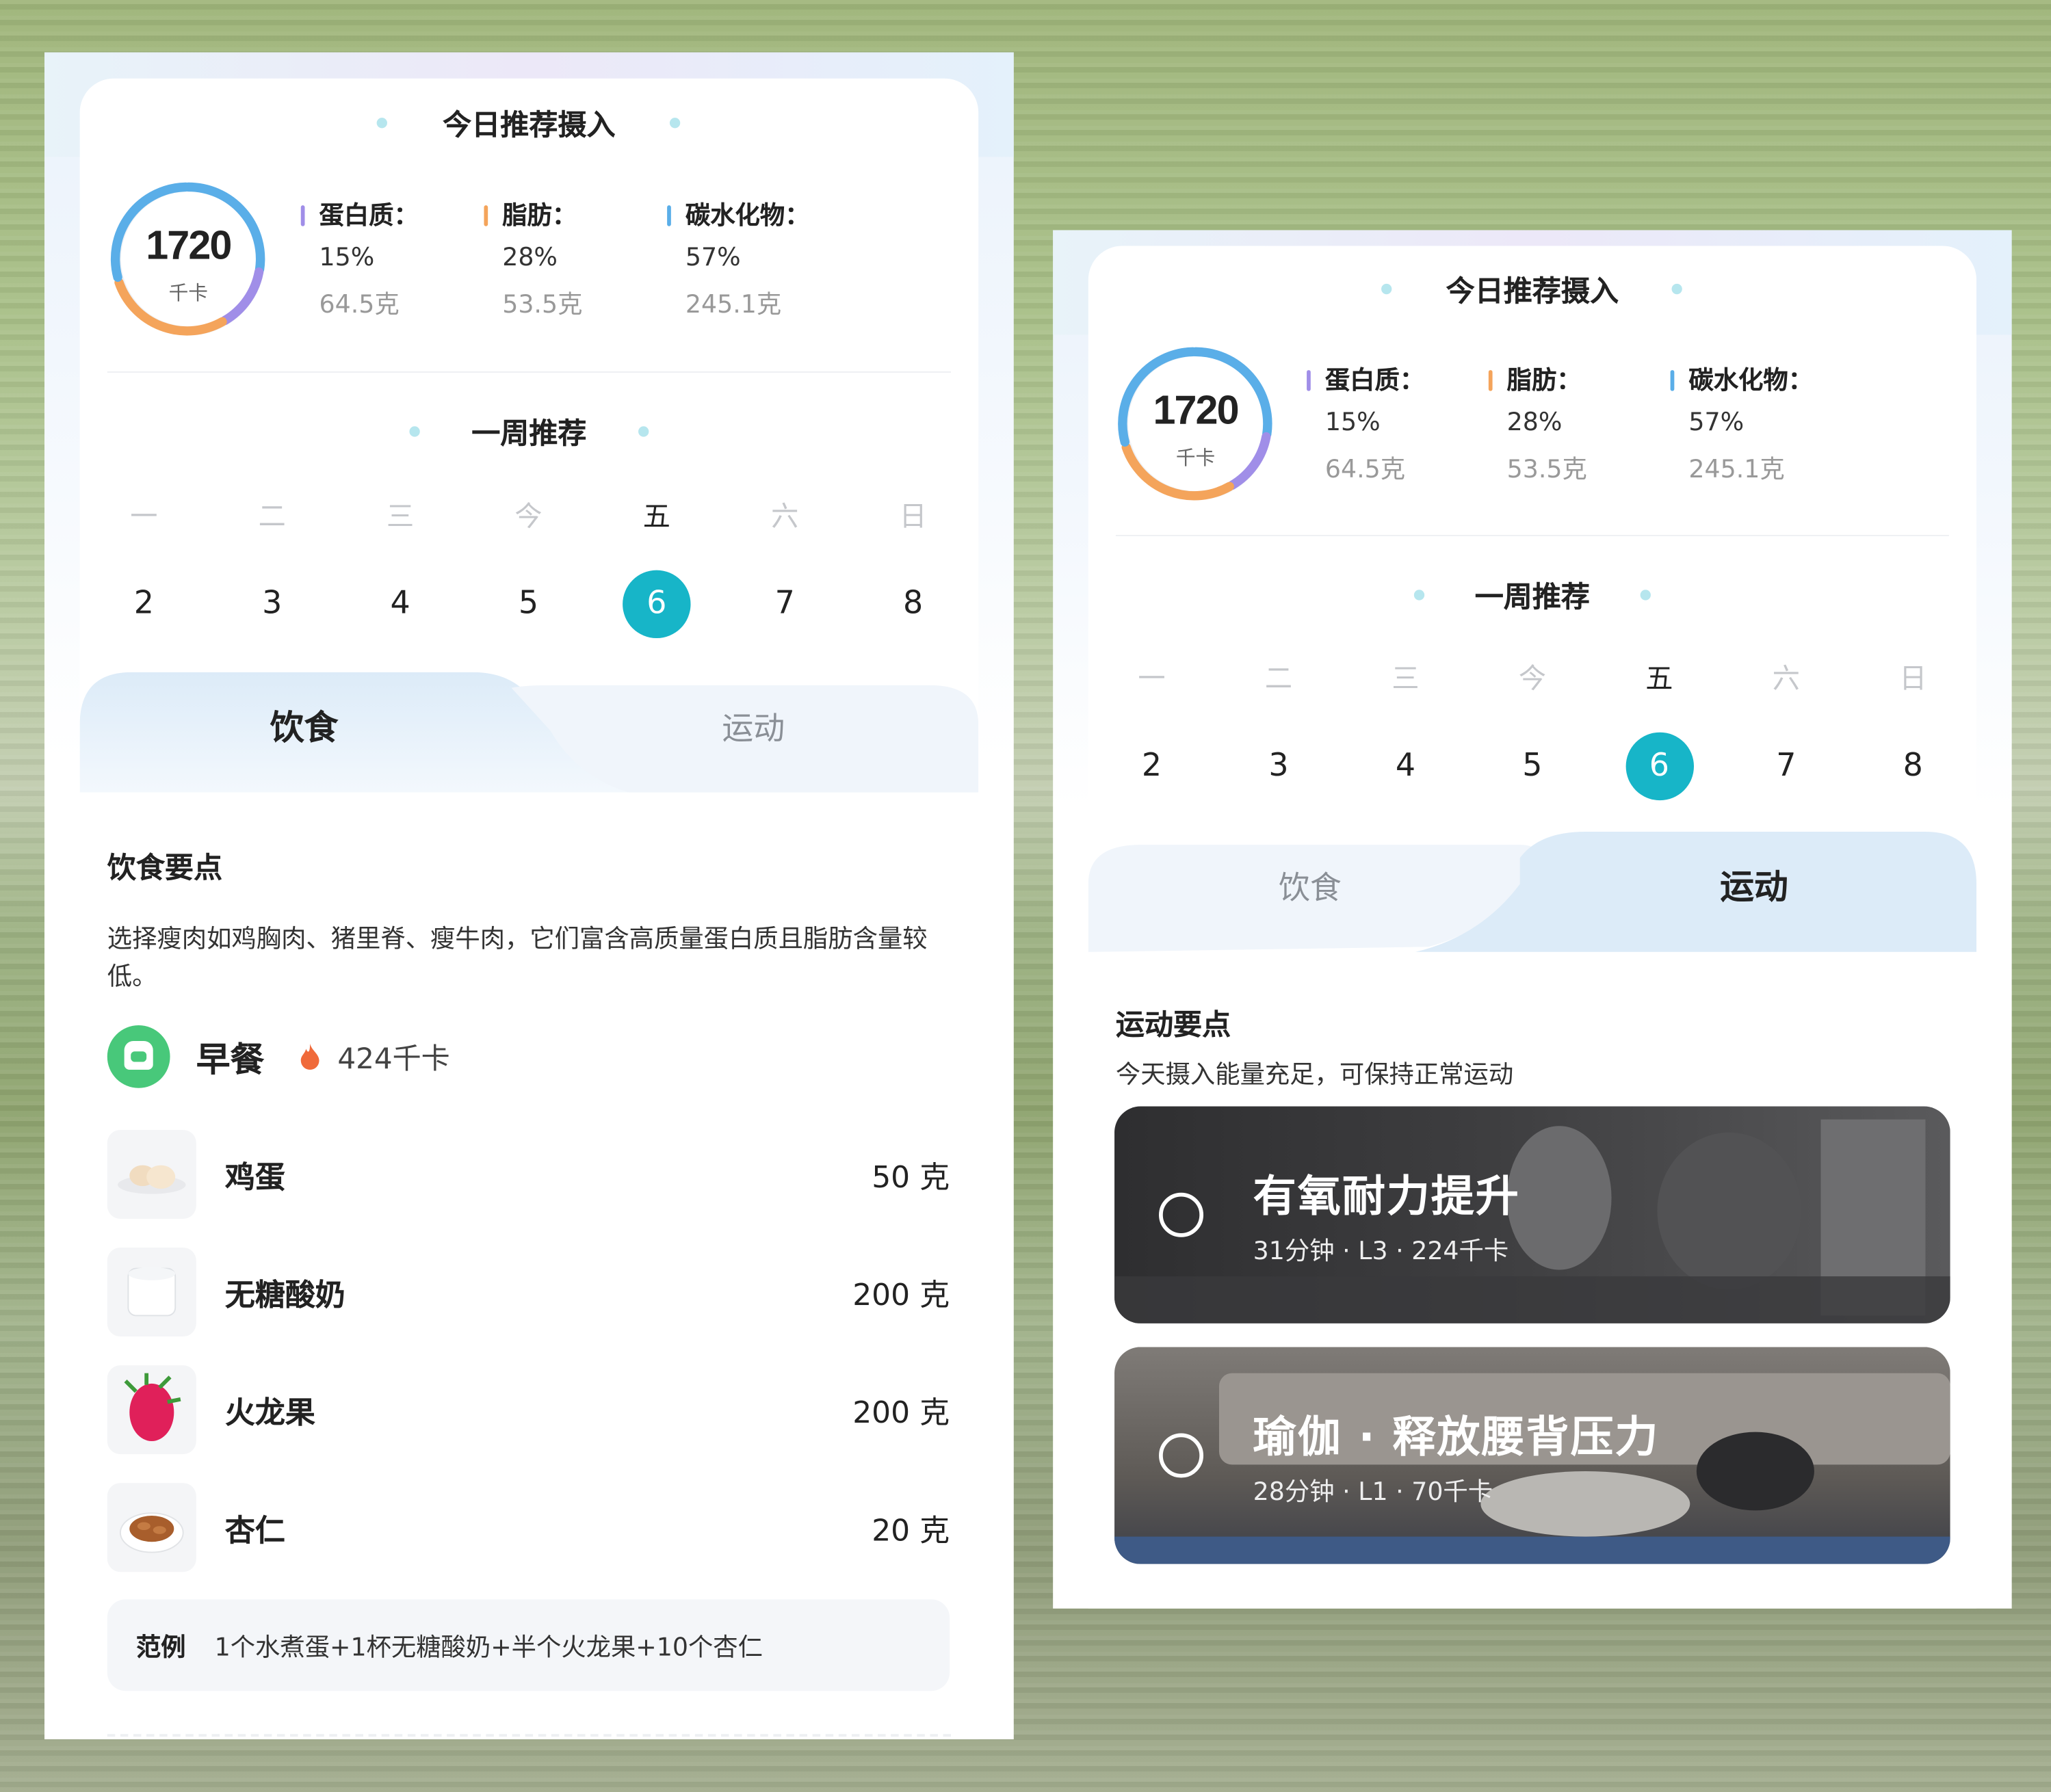  I want to click on egg-icon, so click(151, 1174).